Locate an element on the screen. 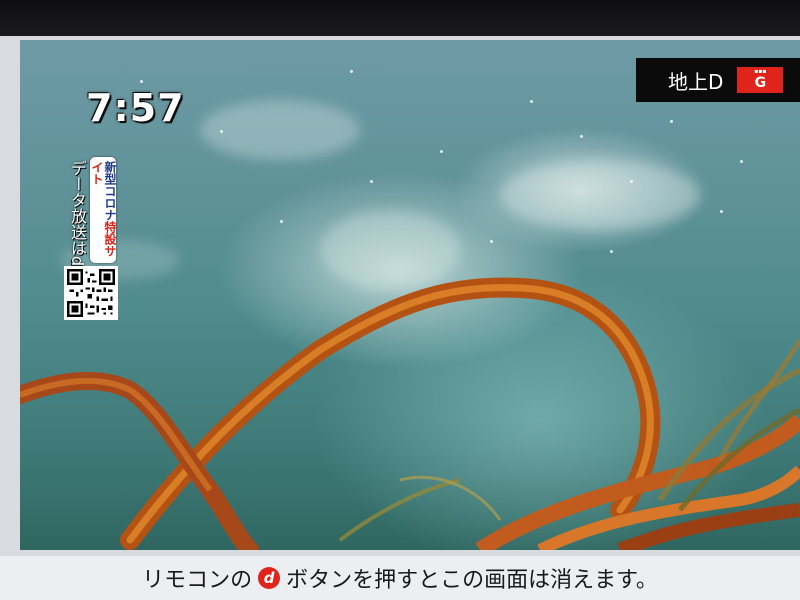 The height and width of the screenshot is (600, 800). covid-special-site-banner: 新型コロナ特設サイト is located at coordinates (103, 210).